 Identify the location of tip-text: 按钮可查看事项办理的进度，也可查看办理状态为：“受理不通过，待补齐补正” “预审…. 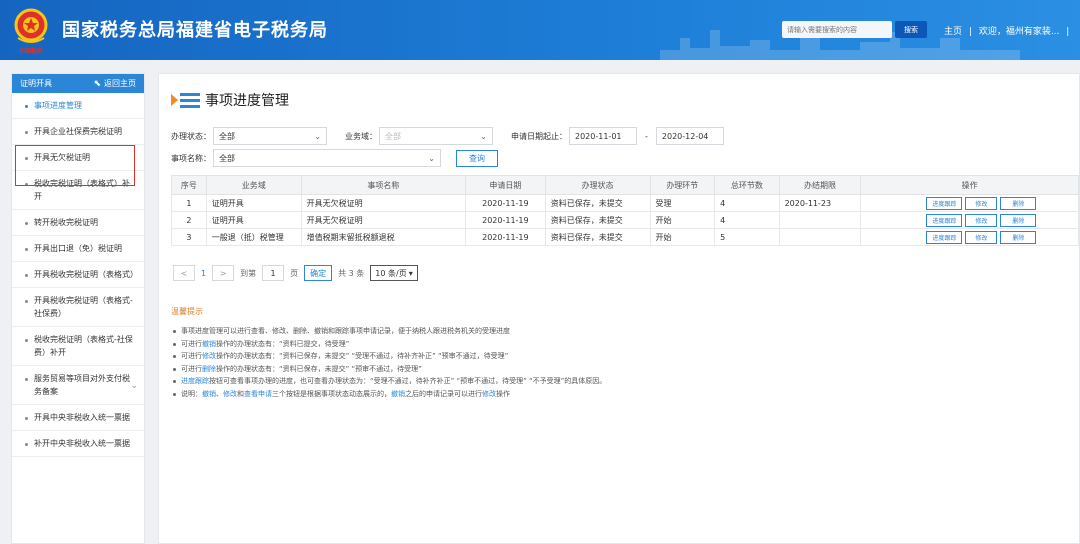
(408, 381).